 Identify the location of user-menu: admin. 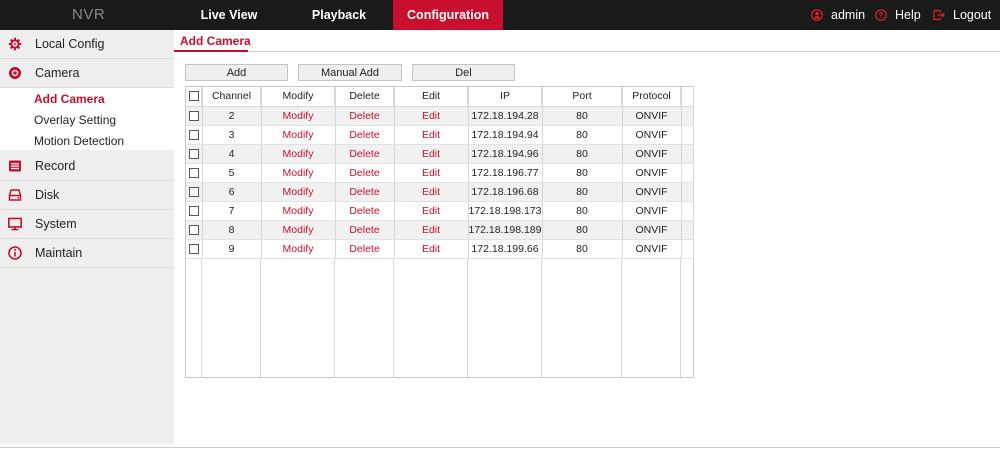
(838, 15).